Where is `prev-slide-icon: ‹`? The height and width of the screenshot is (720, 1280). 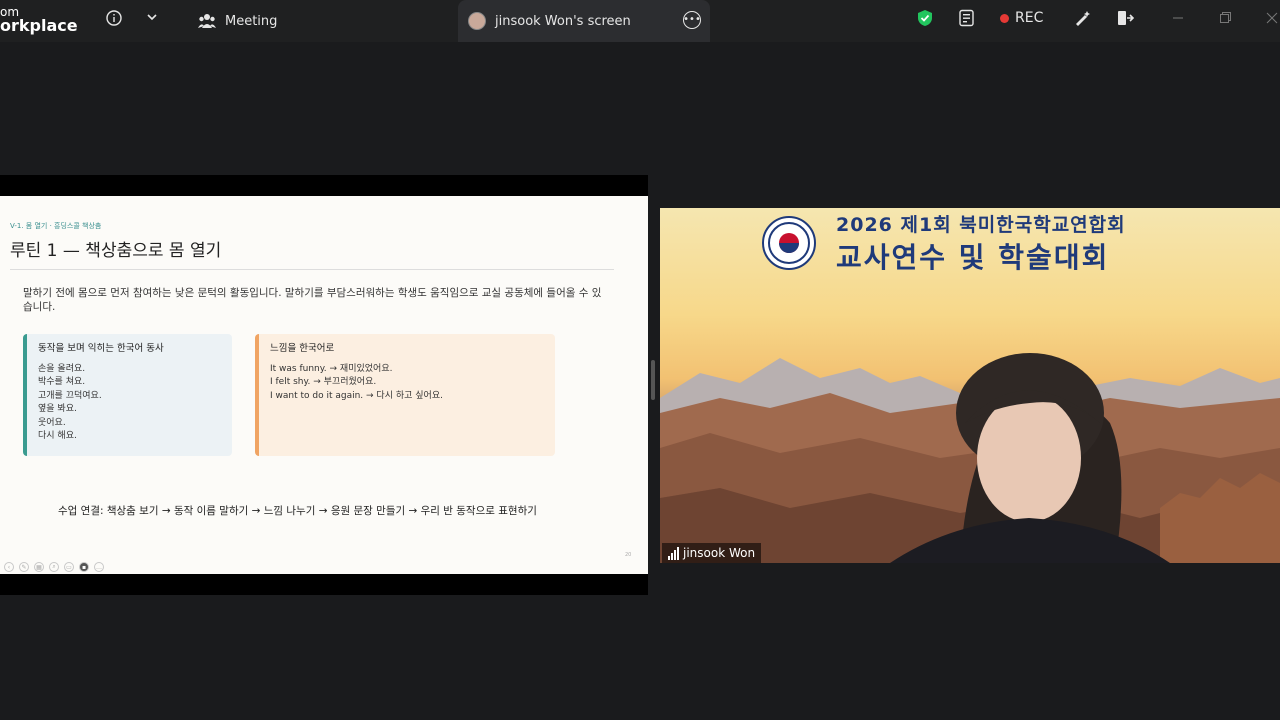 prev-slide-icon: ‹ is located at coordinates (9, 567).